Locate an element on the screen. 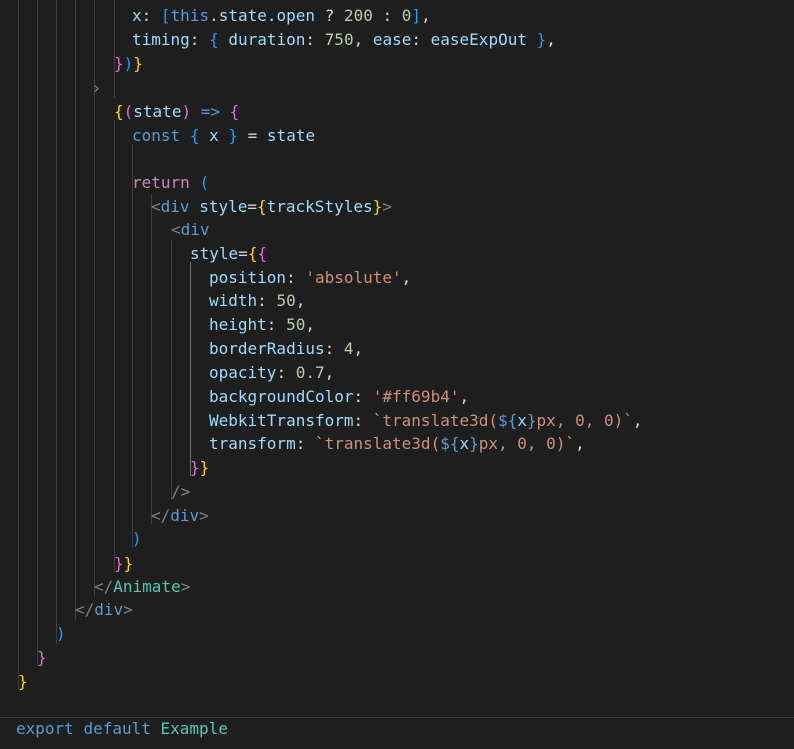 This screenshot has height=749, width=794. code-line: borderRadius: 4, is located at coordinates (286, 349).